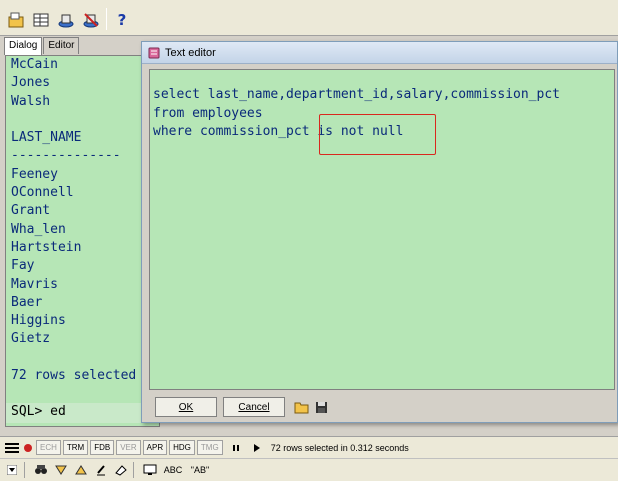 The image size is (618, 481). Describe the element at coordinates (339, 447) in the screenshot. I see `status-message: 72 rows selected in 0.312 seconds` at that location.